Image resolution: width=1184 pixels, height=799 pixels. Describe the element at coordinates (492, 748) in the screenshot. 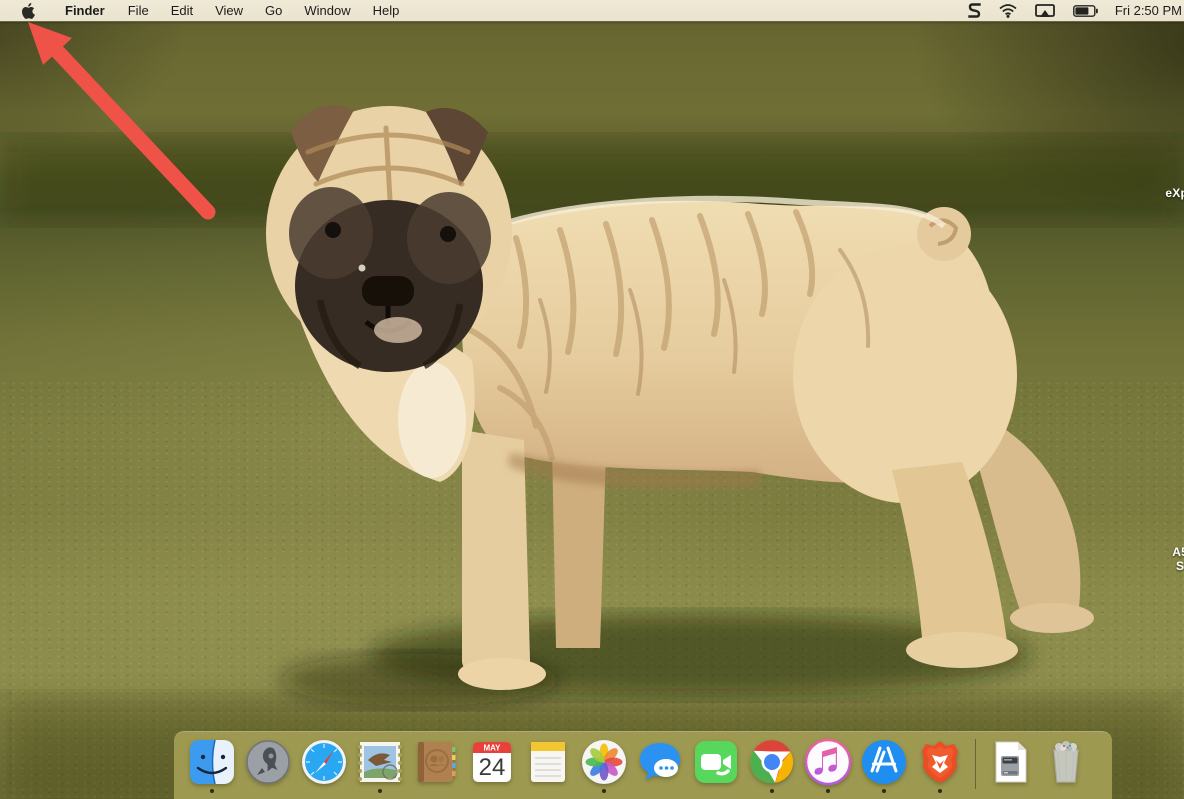

I see `calendar-month-text: MAY` at that location.